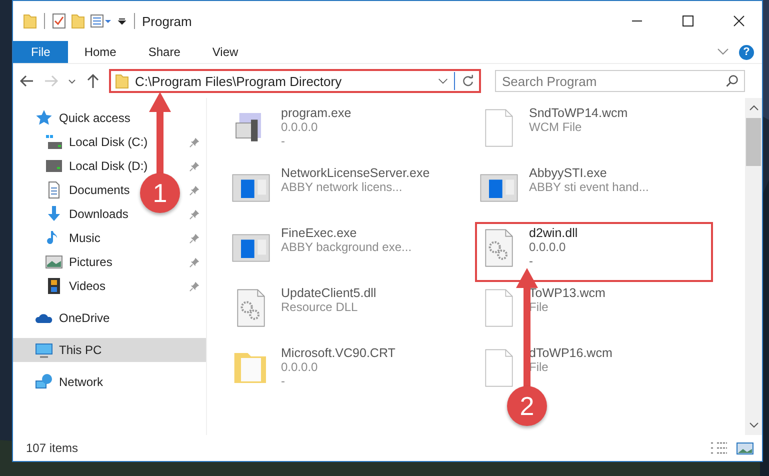  Describe the element at coordinates (40, 52) in the screenshot. I see `ribbon-tab: File` at that location.